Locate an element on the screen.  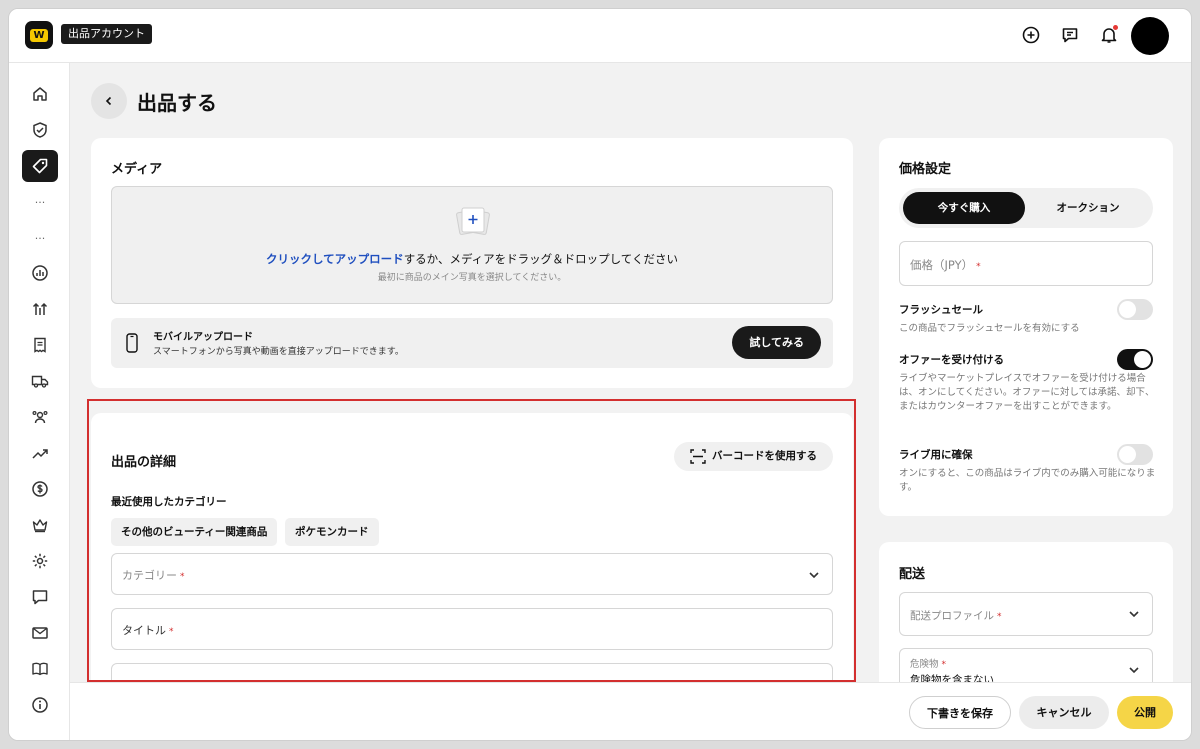
shipping-title: 配送 is located at coordinates (912, 574).